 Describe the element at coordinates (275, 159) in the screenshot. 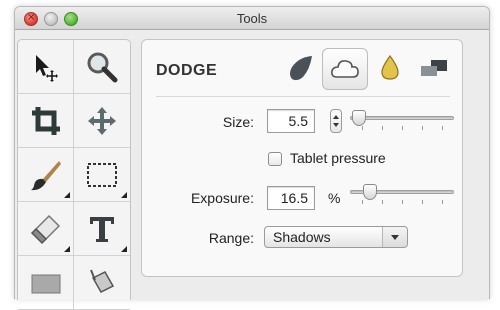

I see `tablet-pressure-checkbox` at that location.